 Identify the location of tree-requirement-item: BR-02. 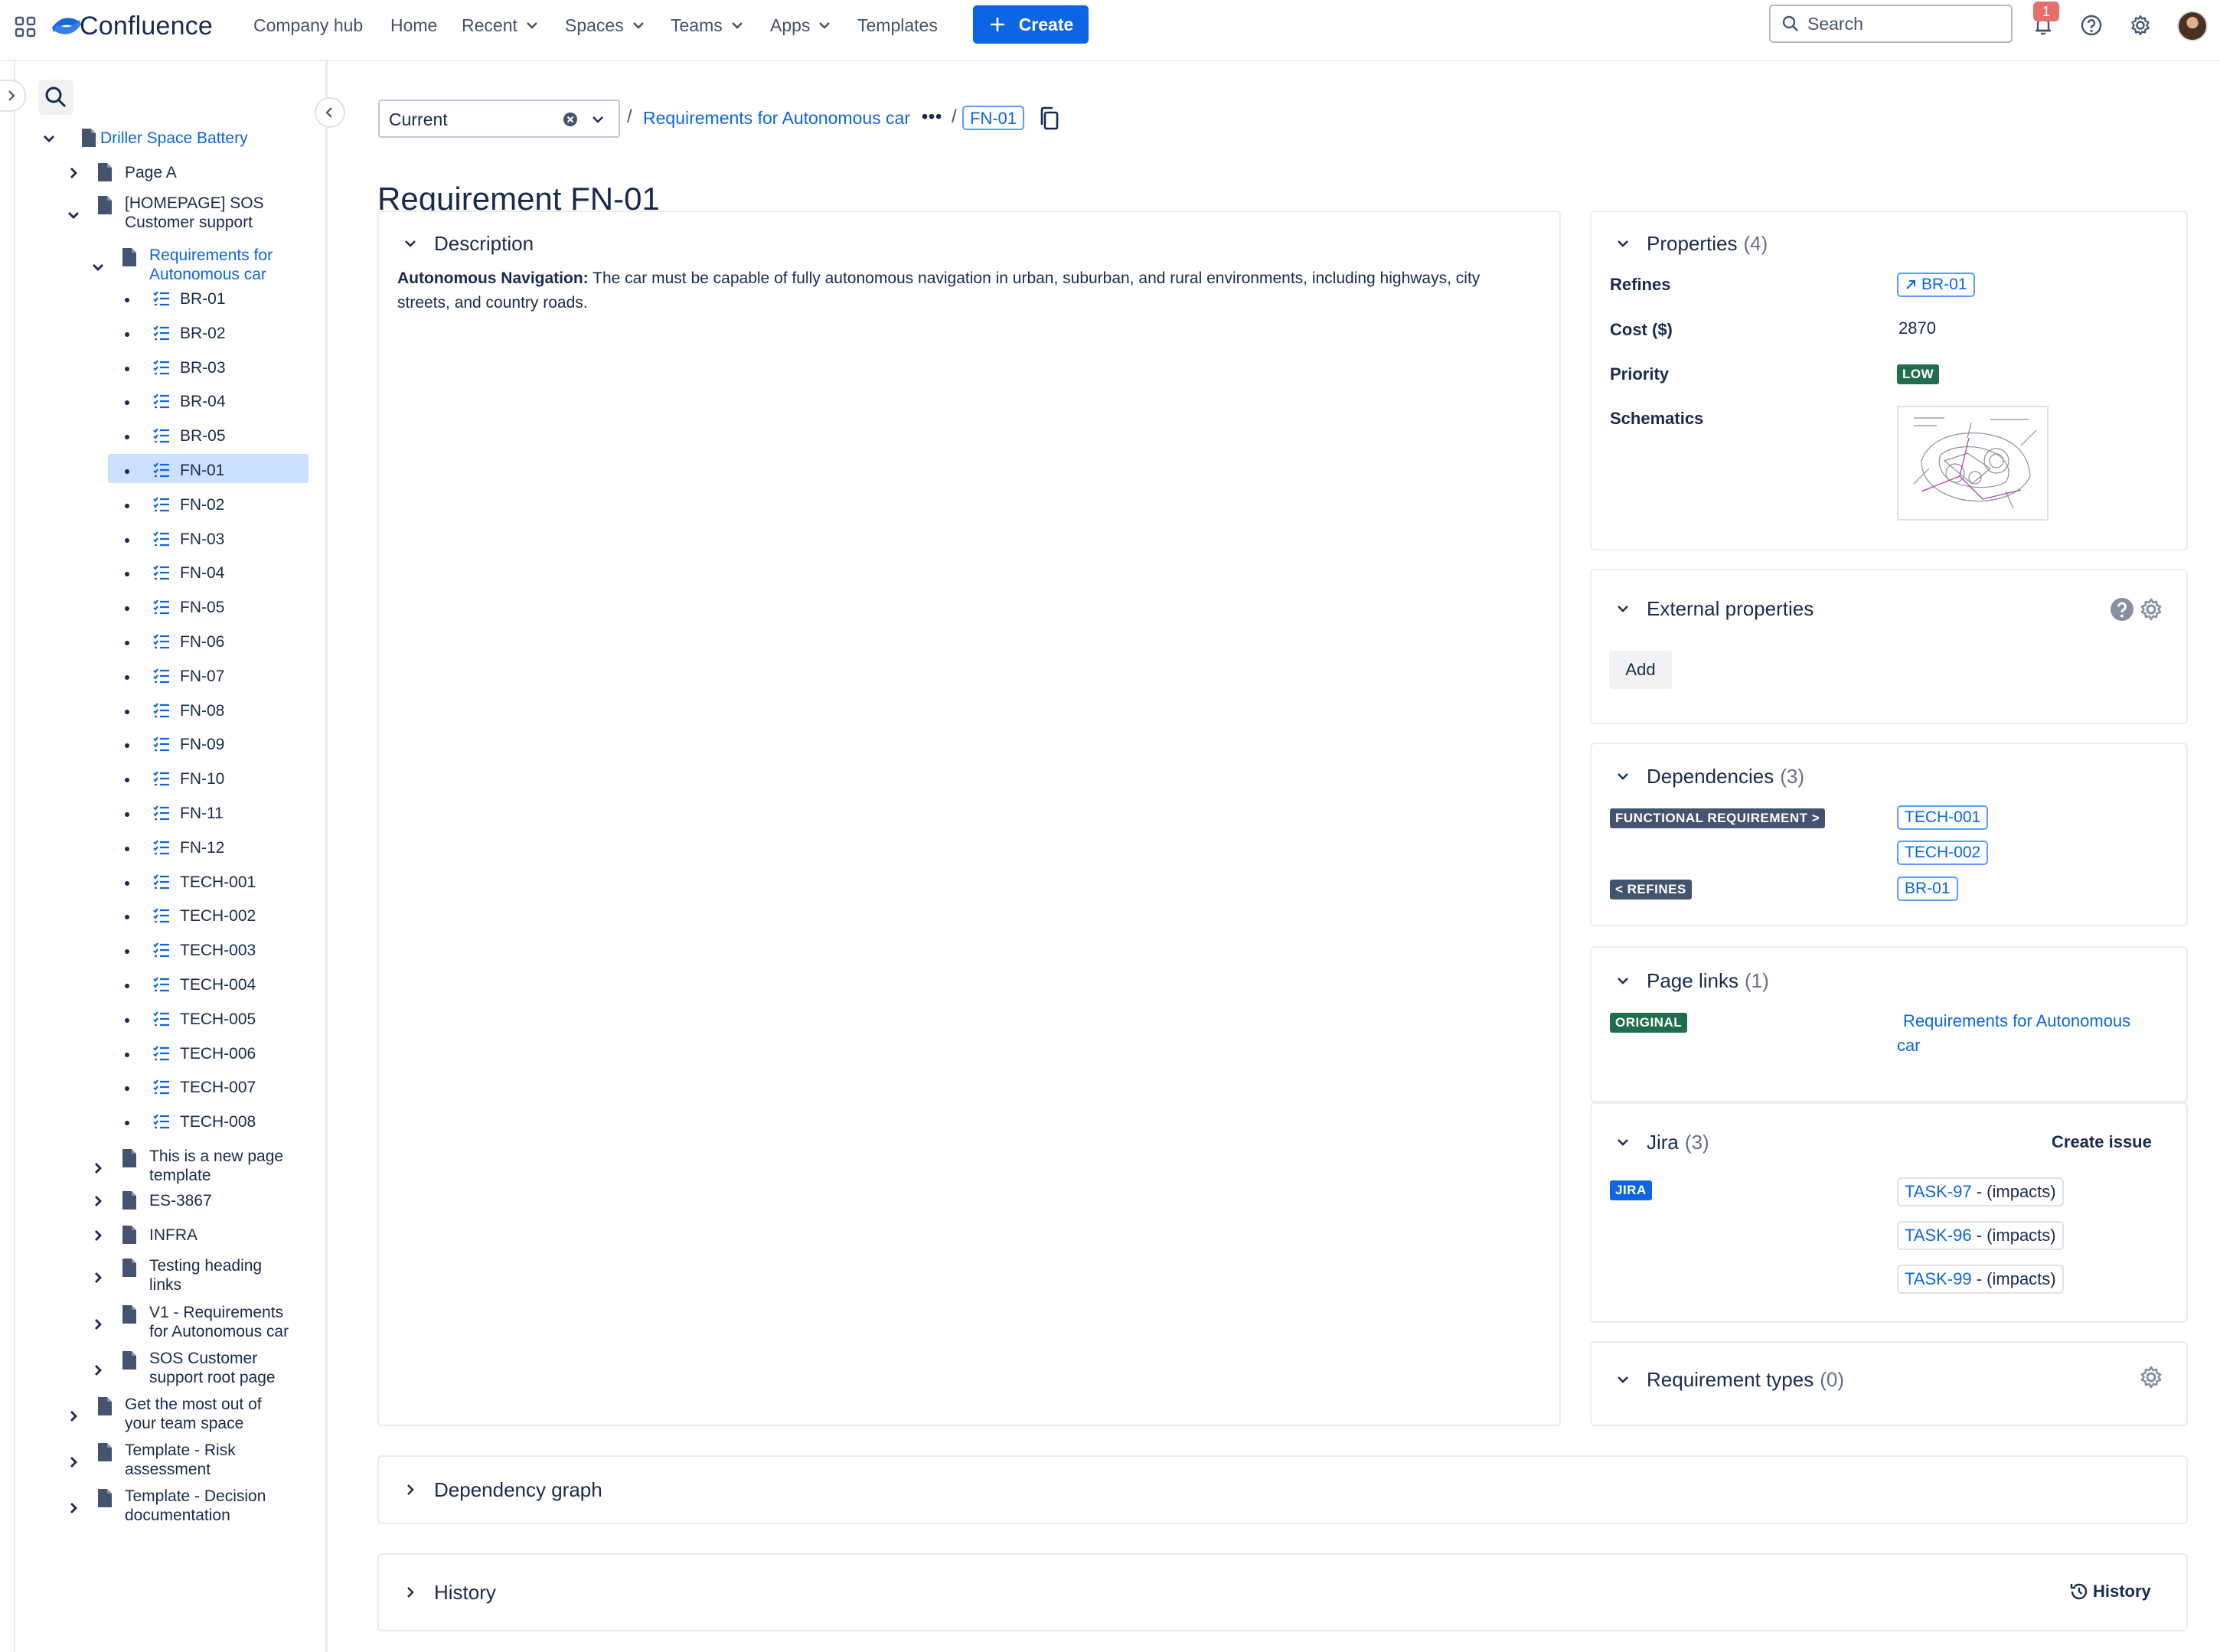
(203, 333).